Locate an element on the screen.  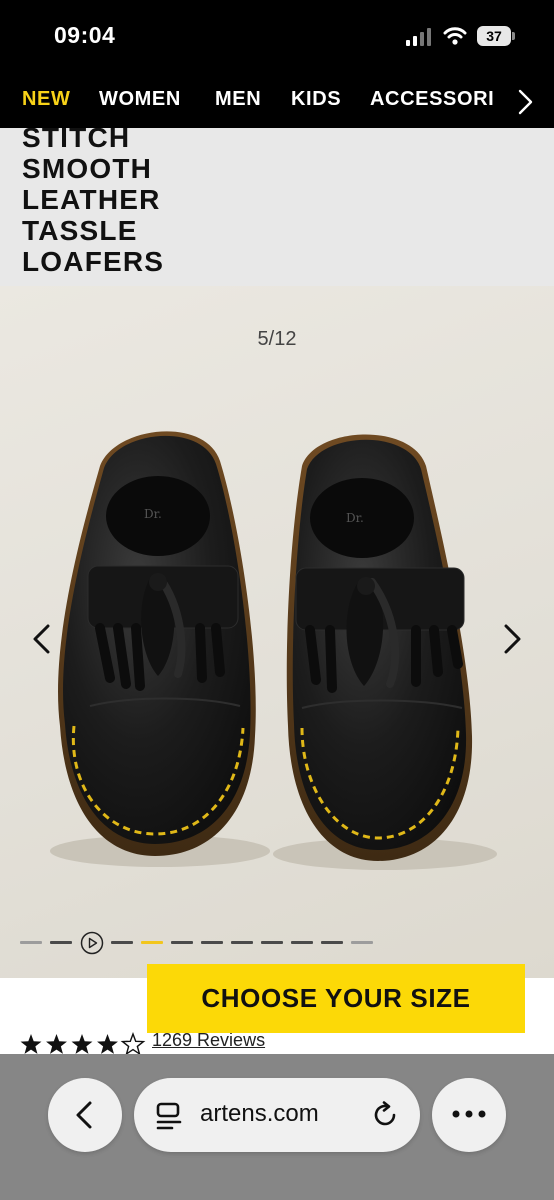
play-icon is located at coordinates (92, 943).